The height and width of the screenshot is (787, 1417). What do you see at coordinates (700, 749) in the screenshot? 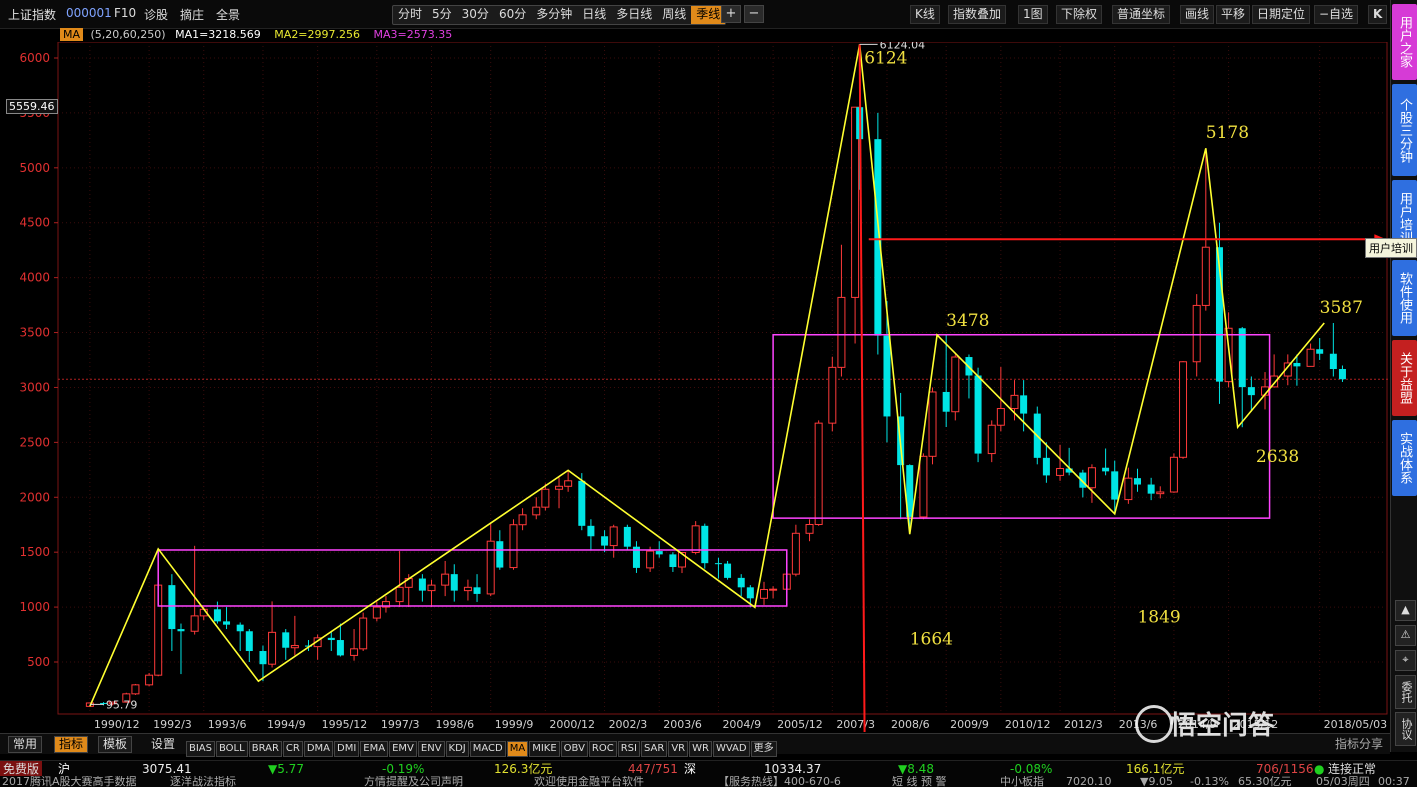
I see `indicator-wr: WR` at bounding box center [700, 749].